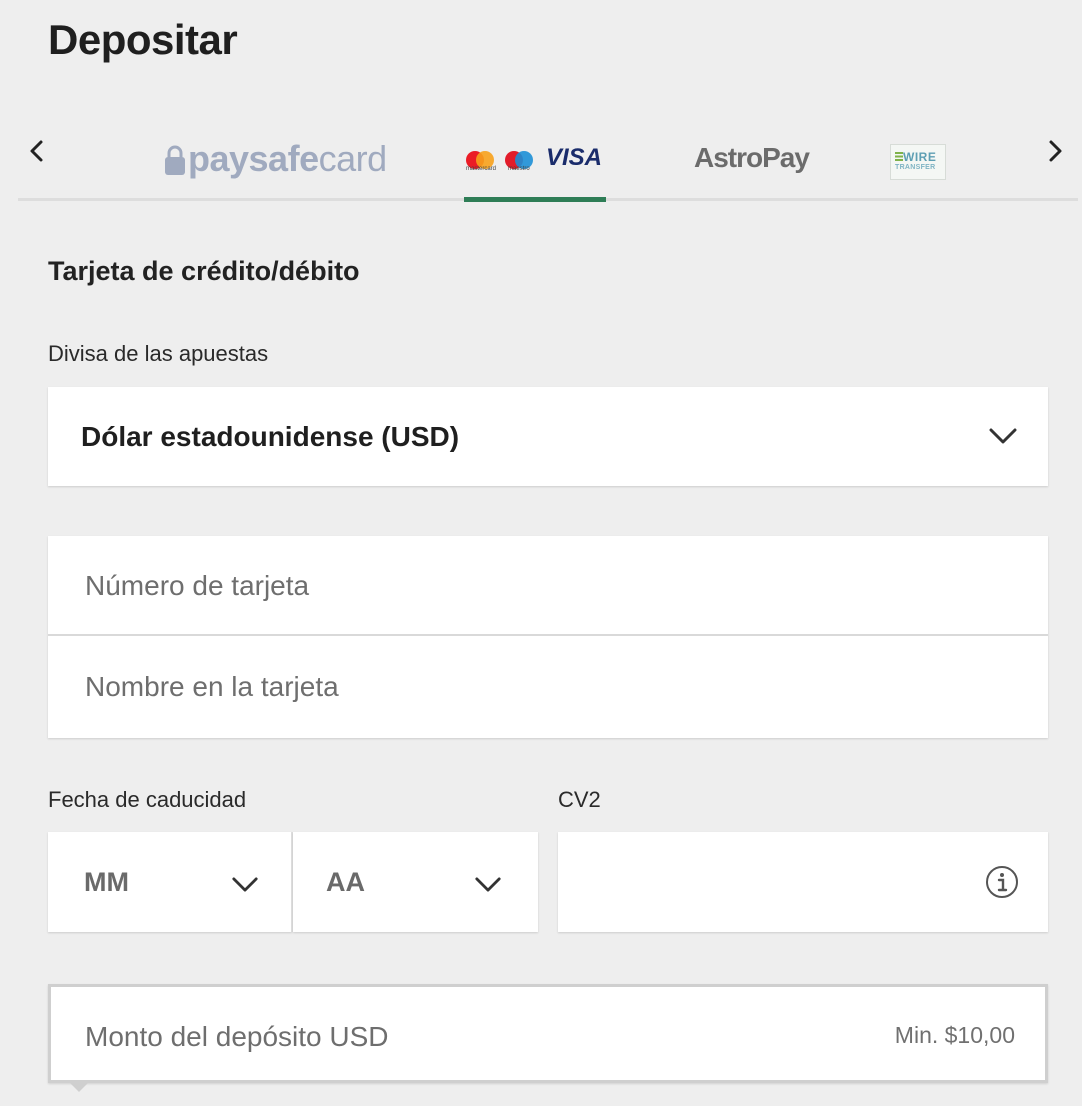 This screenshot has width=1082, height=1106. Describe the element at coordinates (1055, 151) in the screenshot. I see `chevron-right-icon` at that location.